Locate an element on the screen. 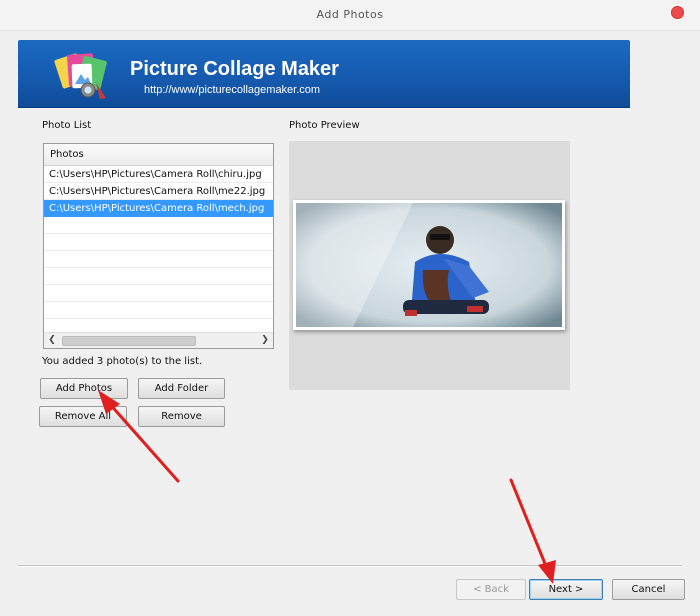 The image size is (700, 616). next-button: Next > is located at coordinates (566, 589).